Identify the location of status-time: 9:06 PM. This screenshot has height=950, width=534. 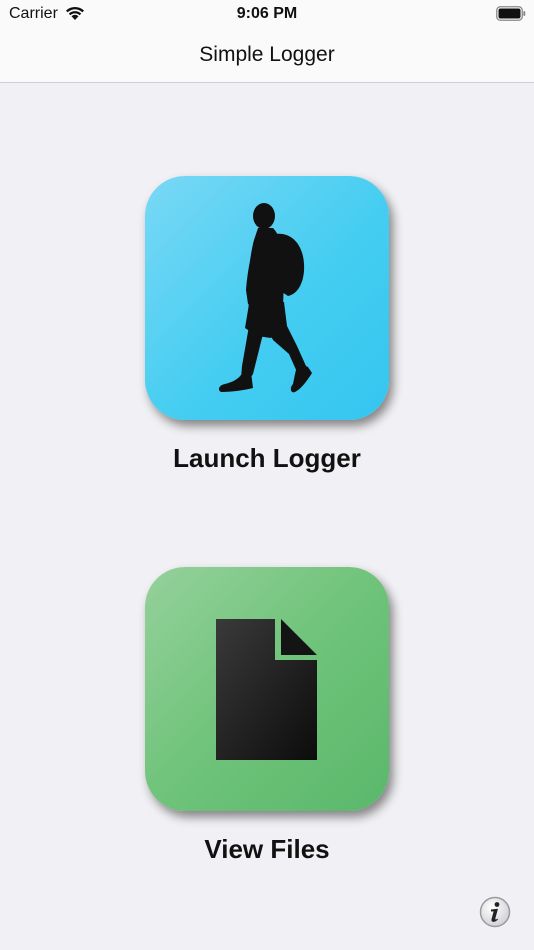
(267, 13).